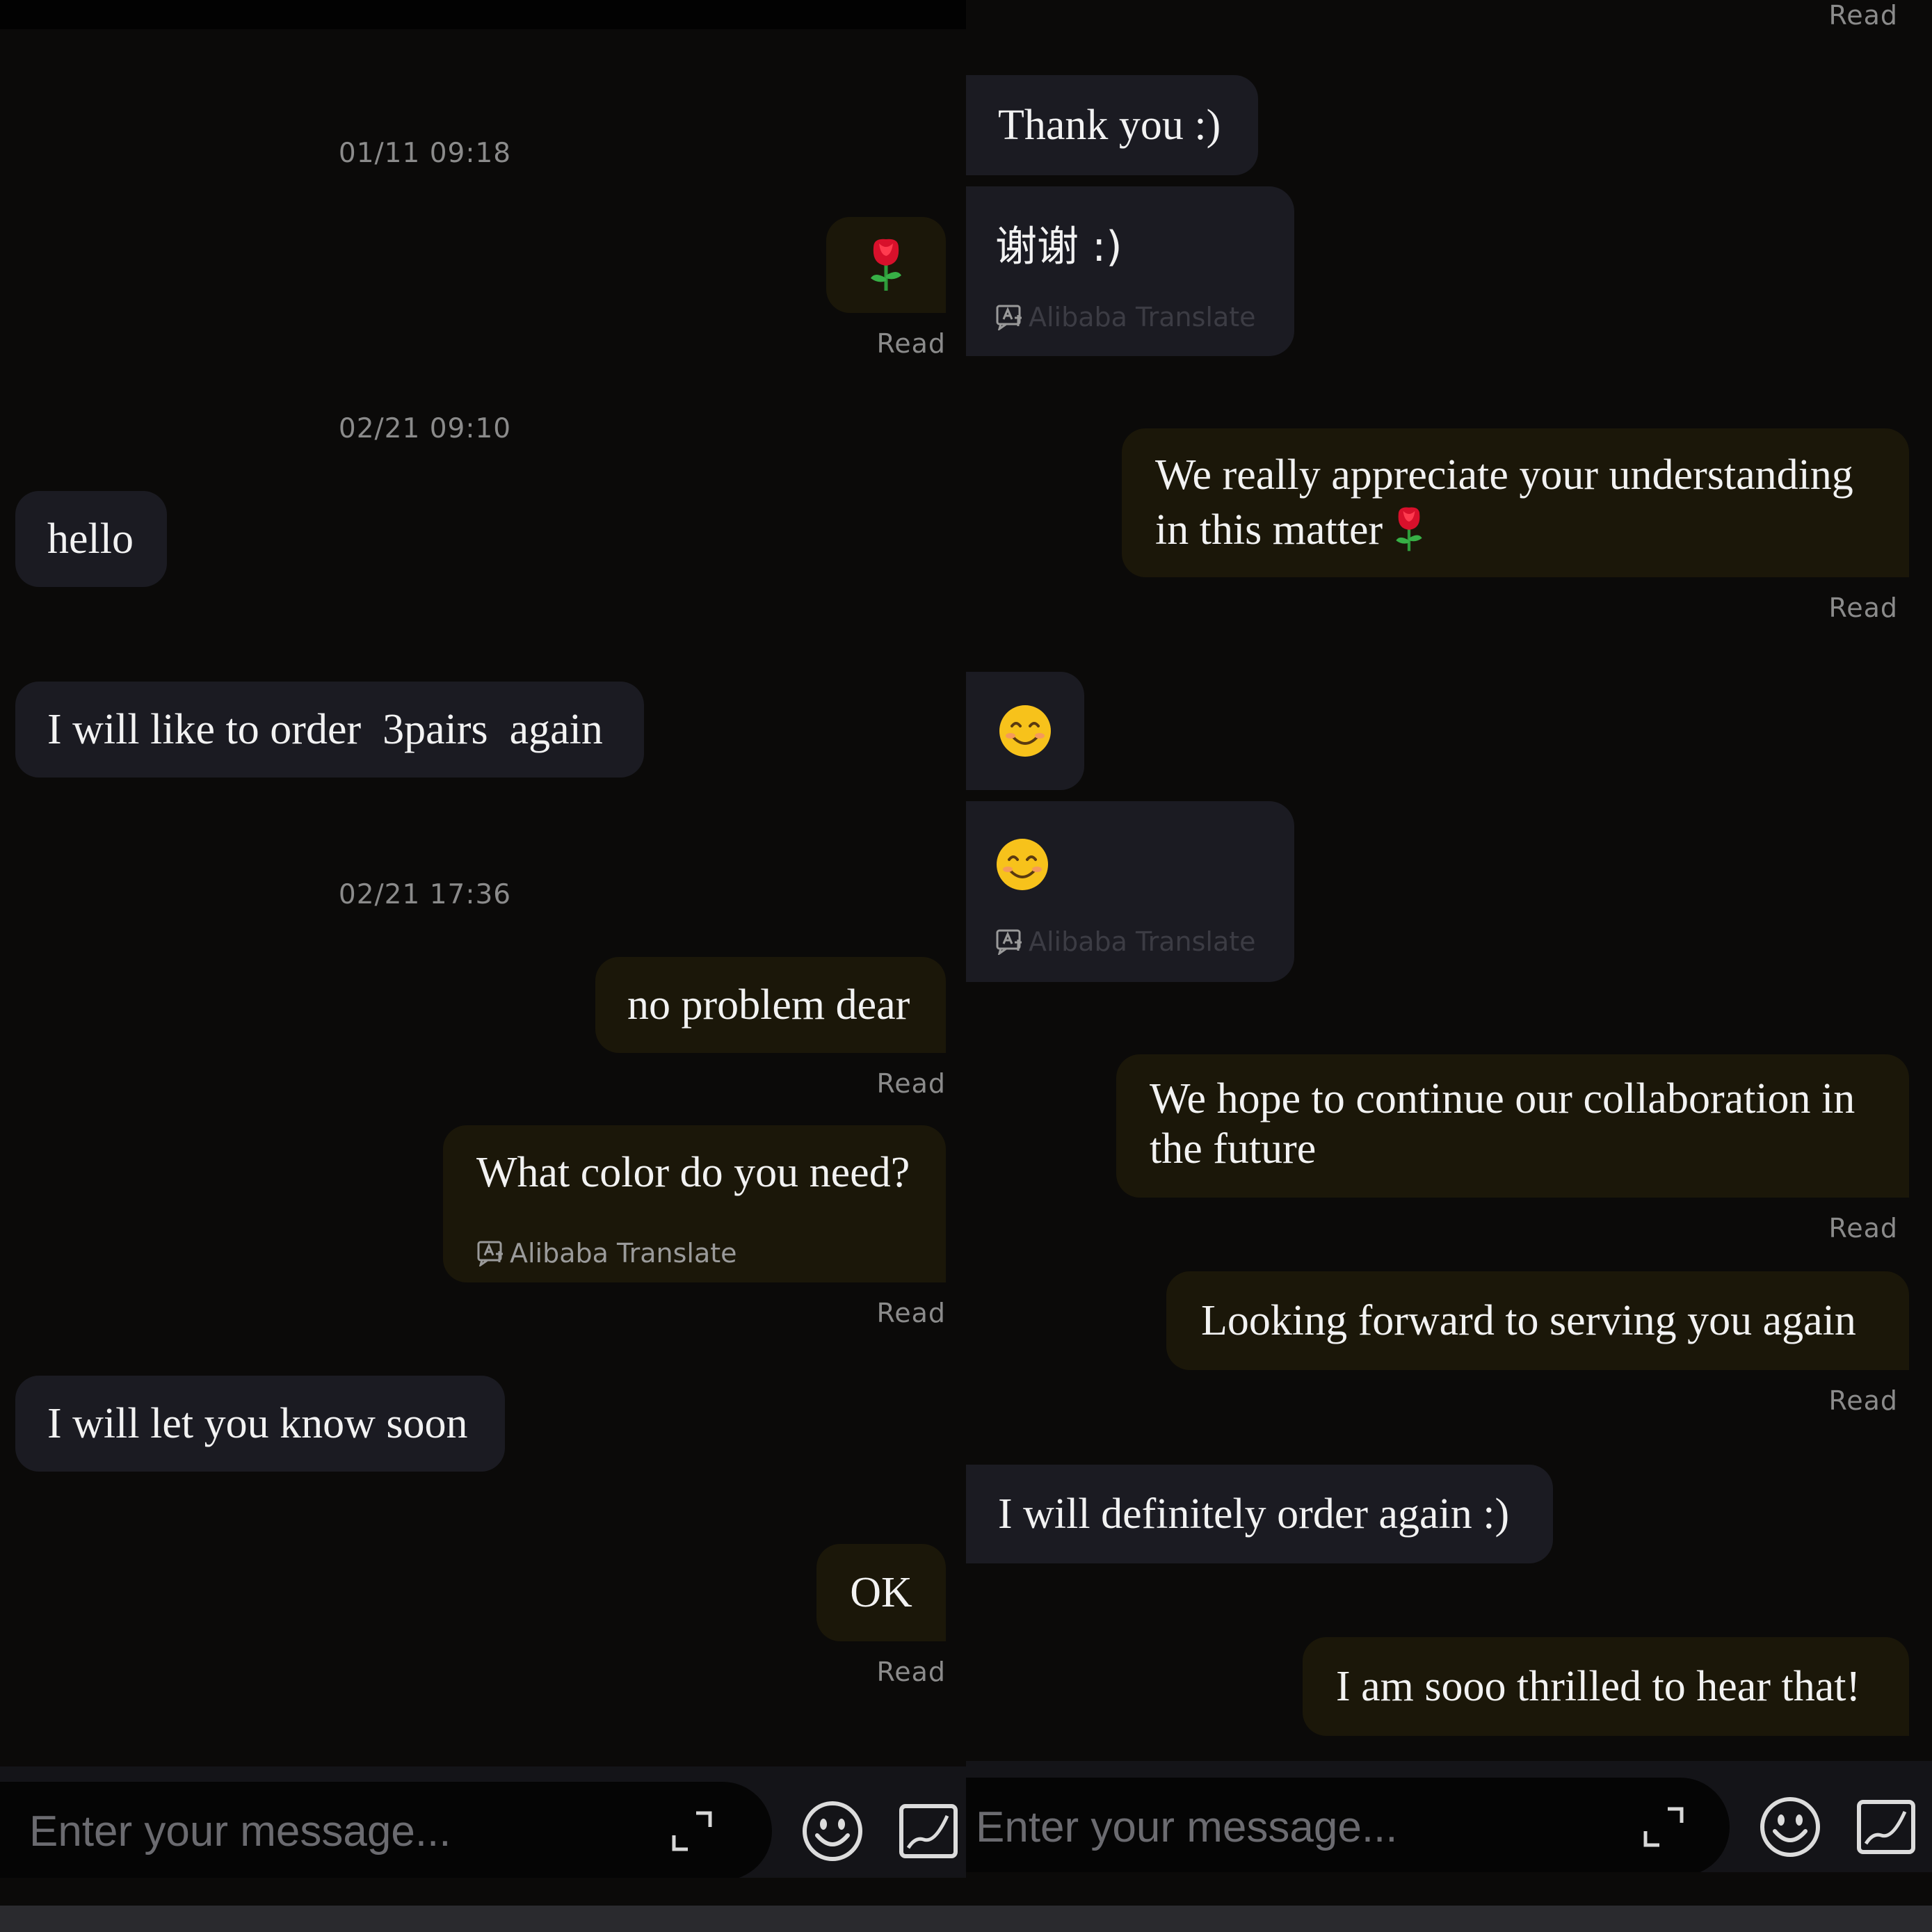  I want to click on message-ok-outgoing: OK, so click(881, 1593).